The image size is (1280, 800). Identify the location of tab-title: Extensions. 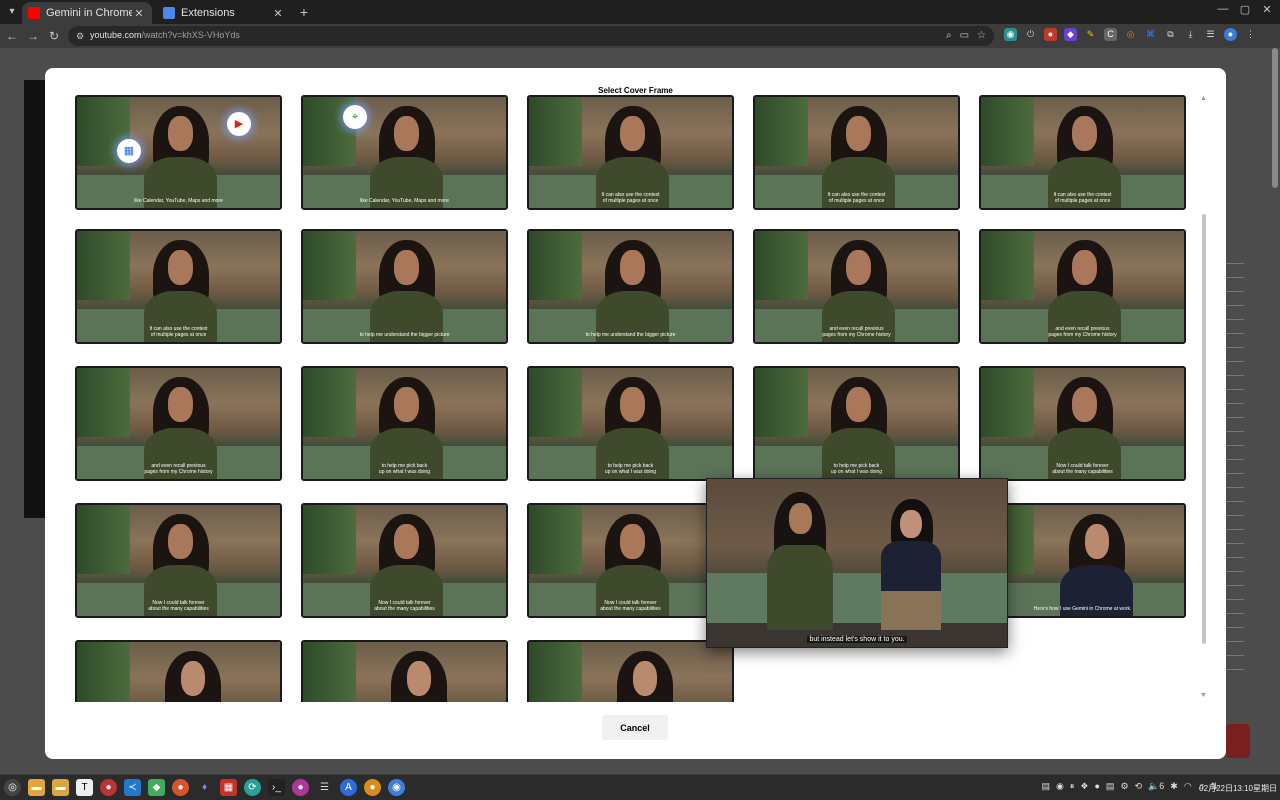
(208, 13).